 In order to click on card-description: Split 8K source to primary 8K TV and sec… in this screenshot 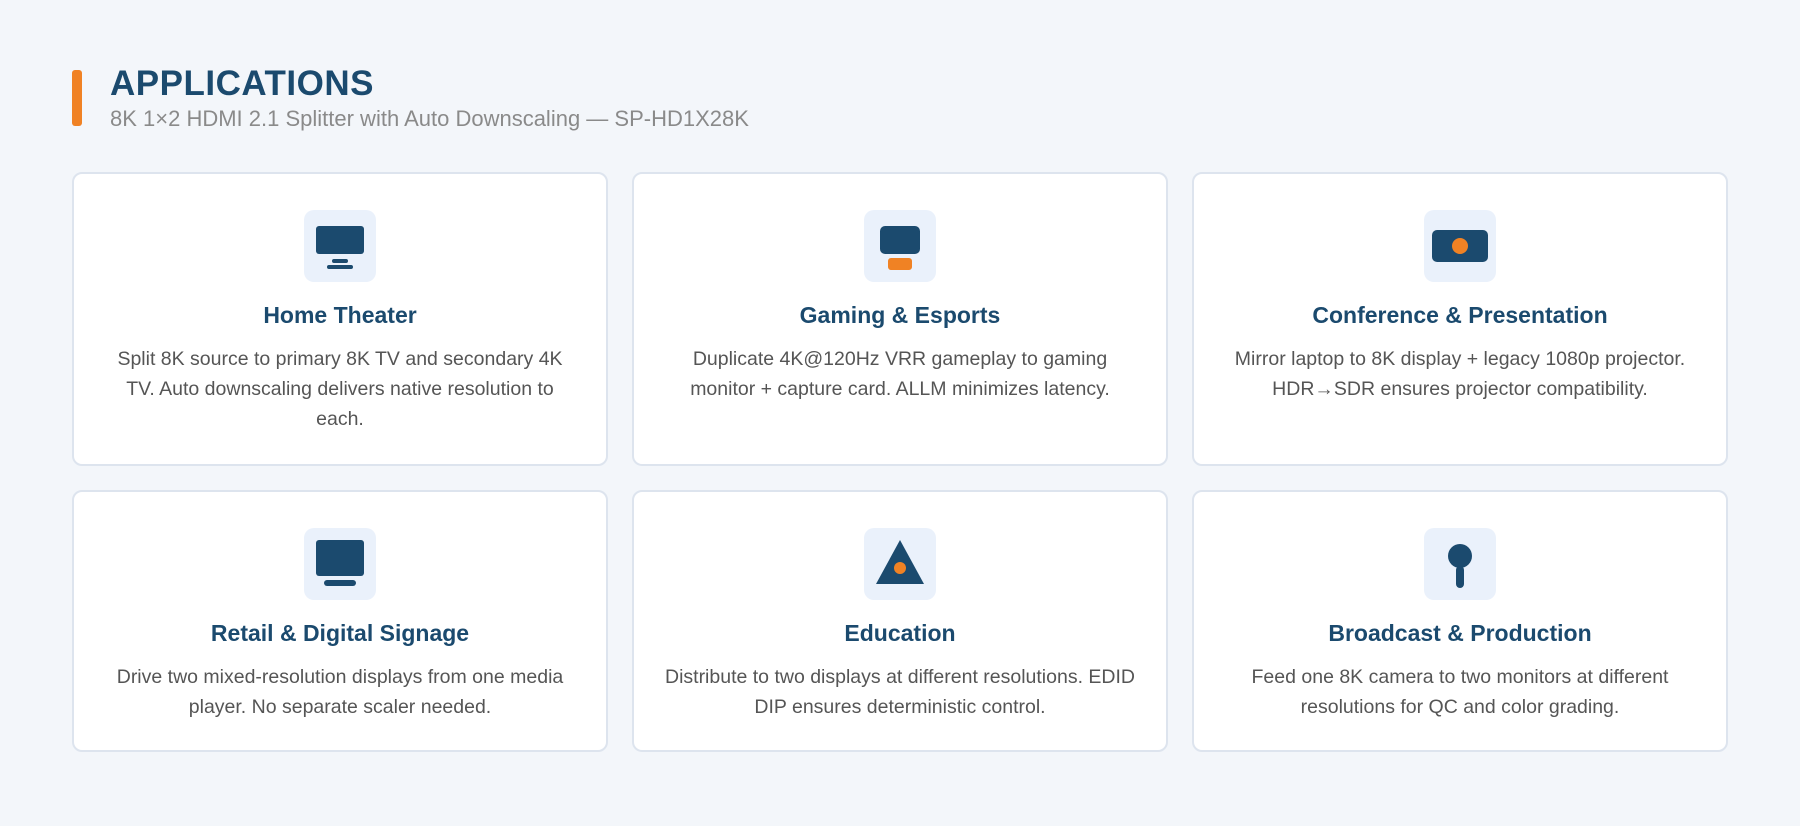, I will do `click(340, 389)`.